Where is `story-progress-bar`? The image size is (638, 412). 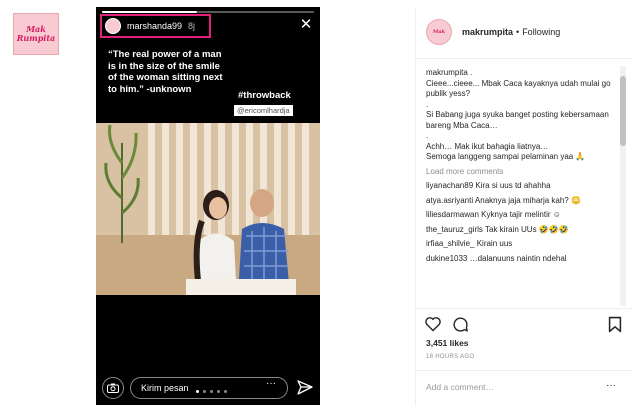
story-progress-bar is located at coordinates (208, 12).